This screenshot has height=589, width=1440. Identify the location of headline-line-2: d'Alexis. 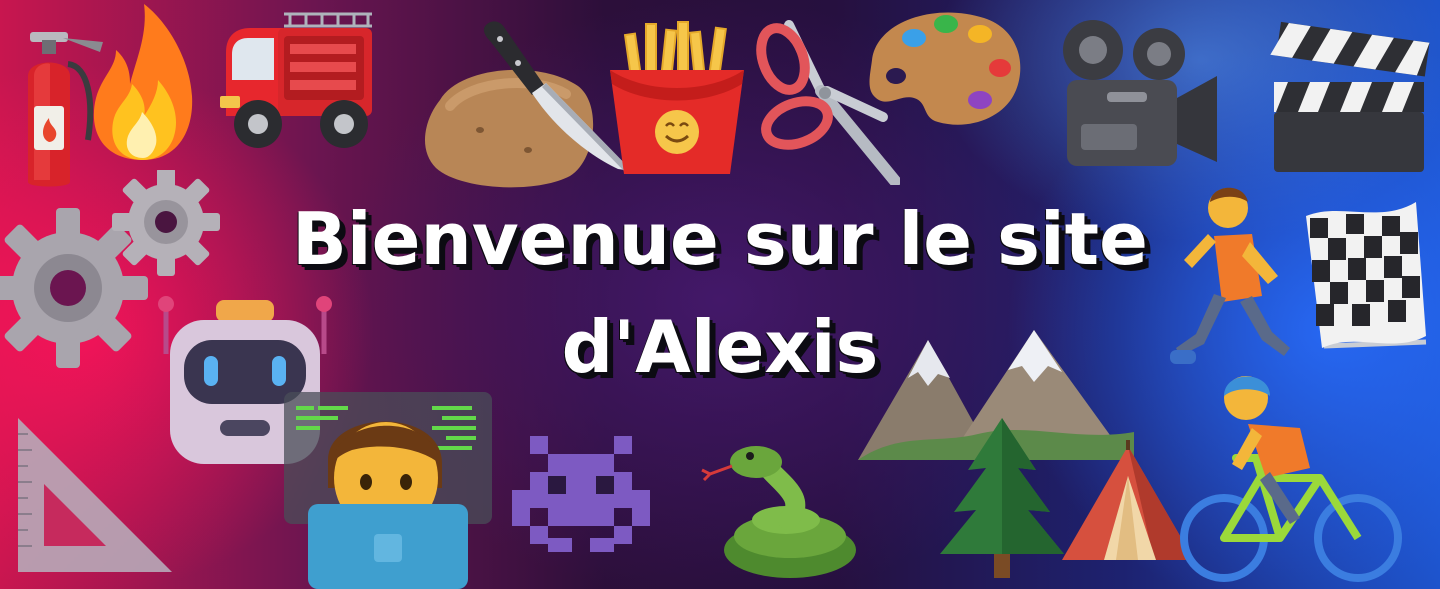
(720, 347).